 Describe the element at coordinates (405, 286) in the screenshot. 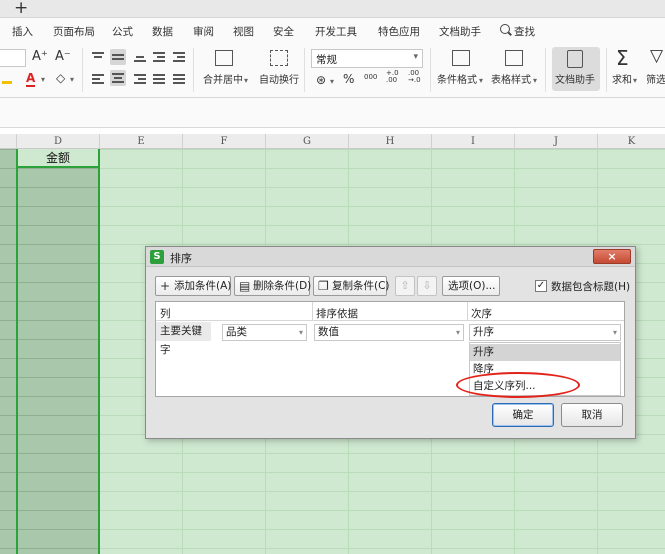

I see `move-up-button: ⇧` at that location.